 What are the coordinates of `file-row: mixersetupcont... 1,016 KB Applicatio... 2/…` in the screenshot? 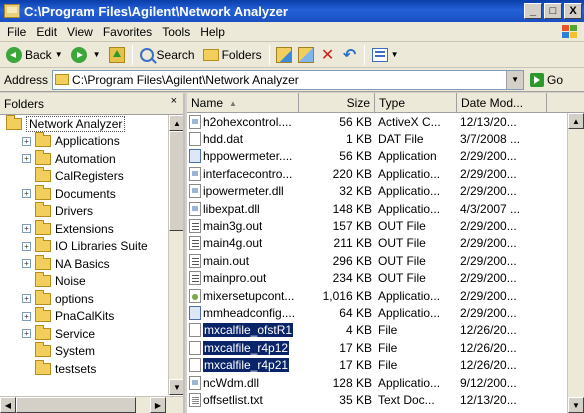 It's located at (377, 295).